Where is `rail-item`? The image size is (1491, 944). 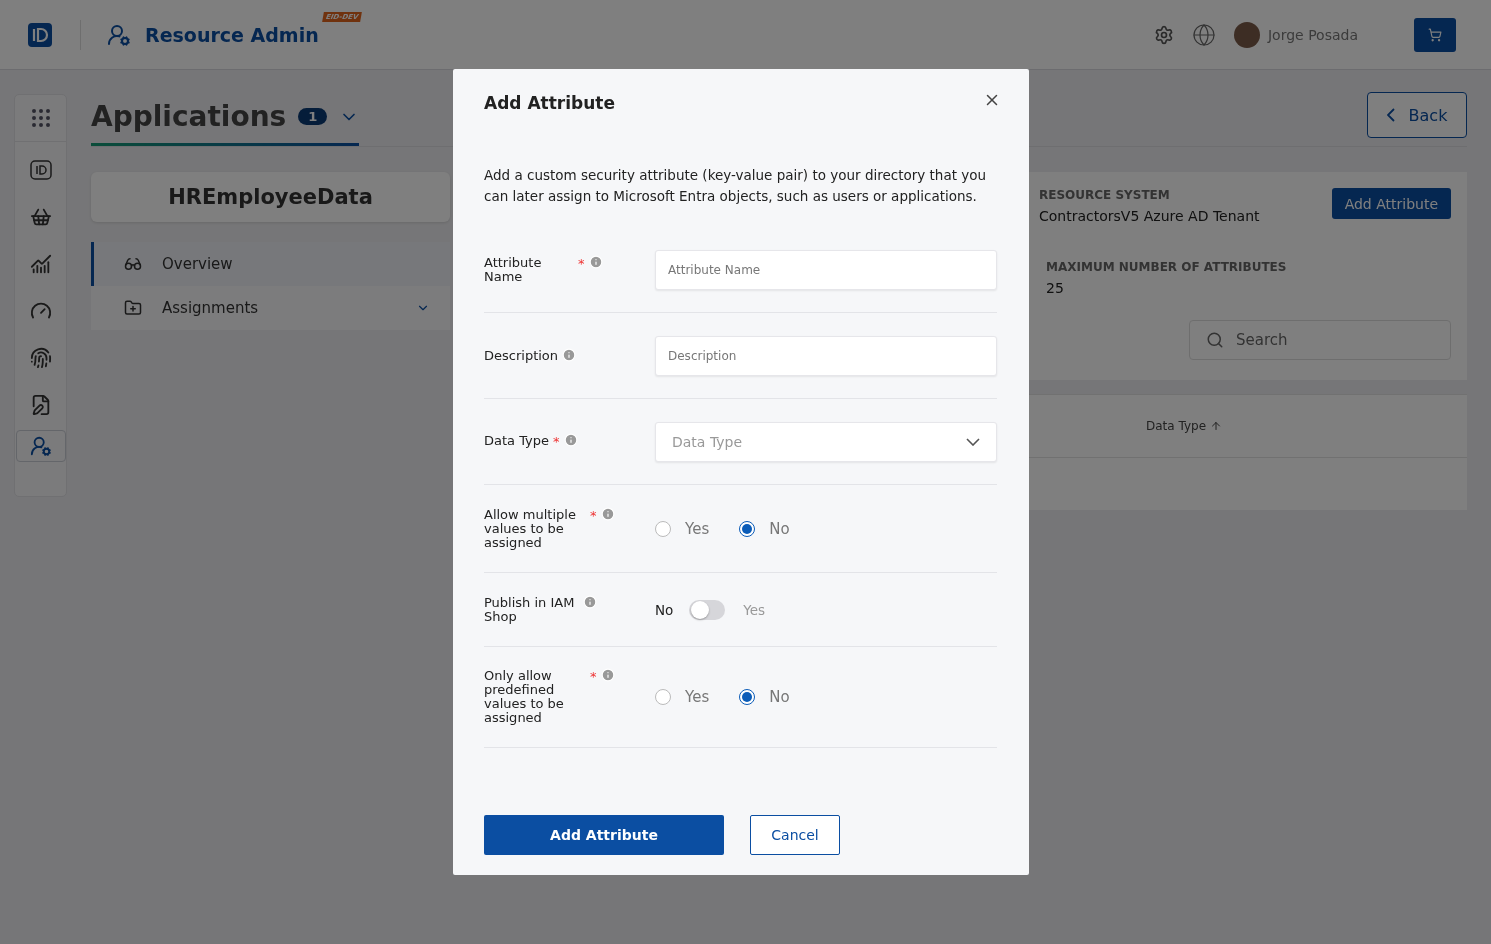 rail-item is located at coordinates (40, 446).